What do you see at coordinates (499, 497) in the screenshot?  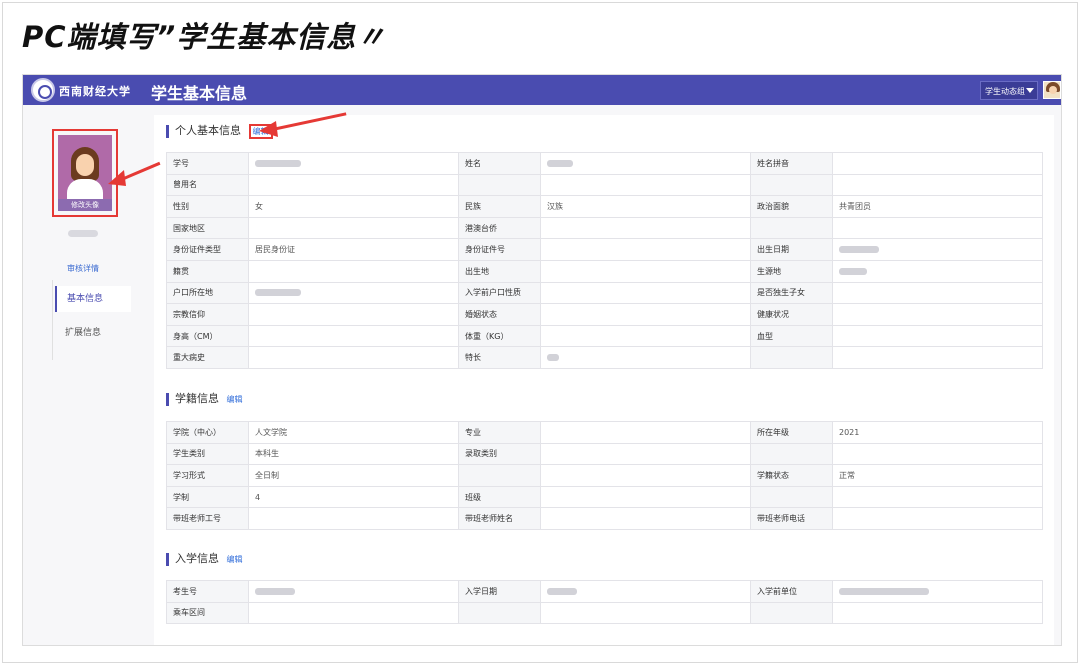 I see `field-label: 班级` at bounding box center [499, 497].